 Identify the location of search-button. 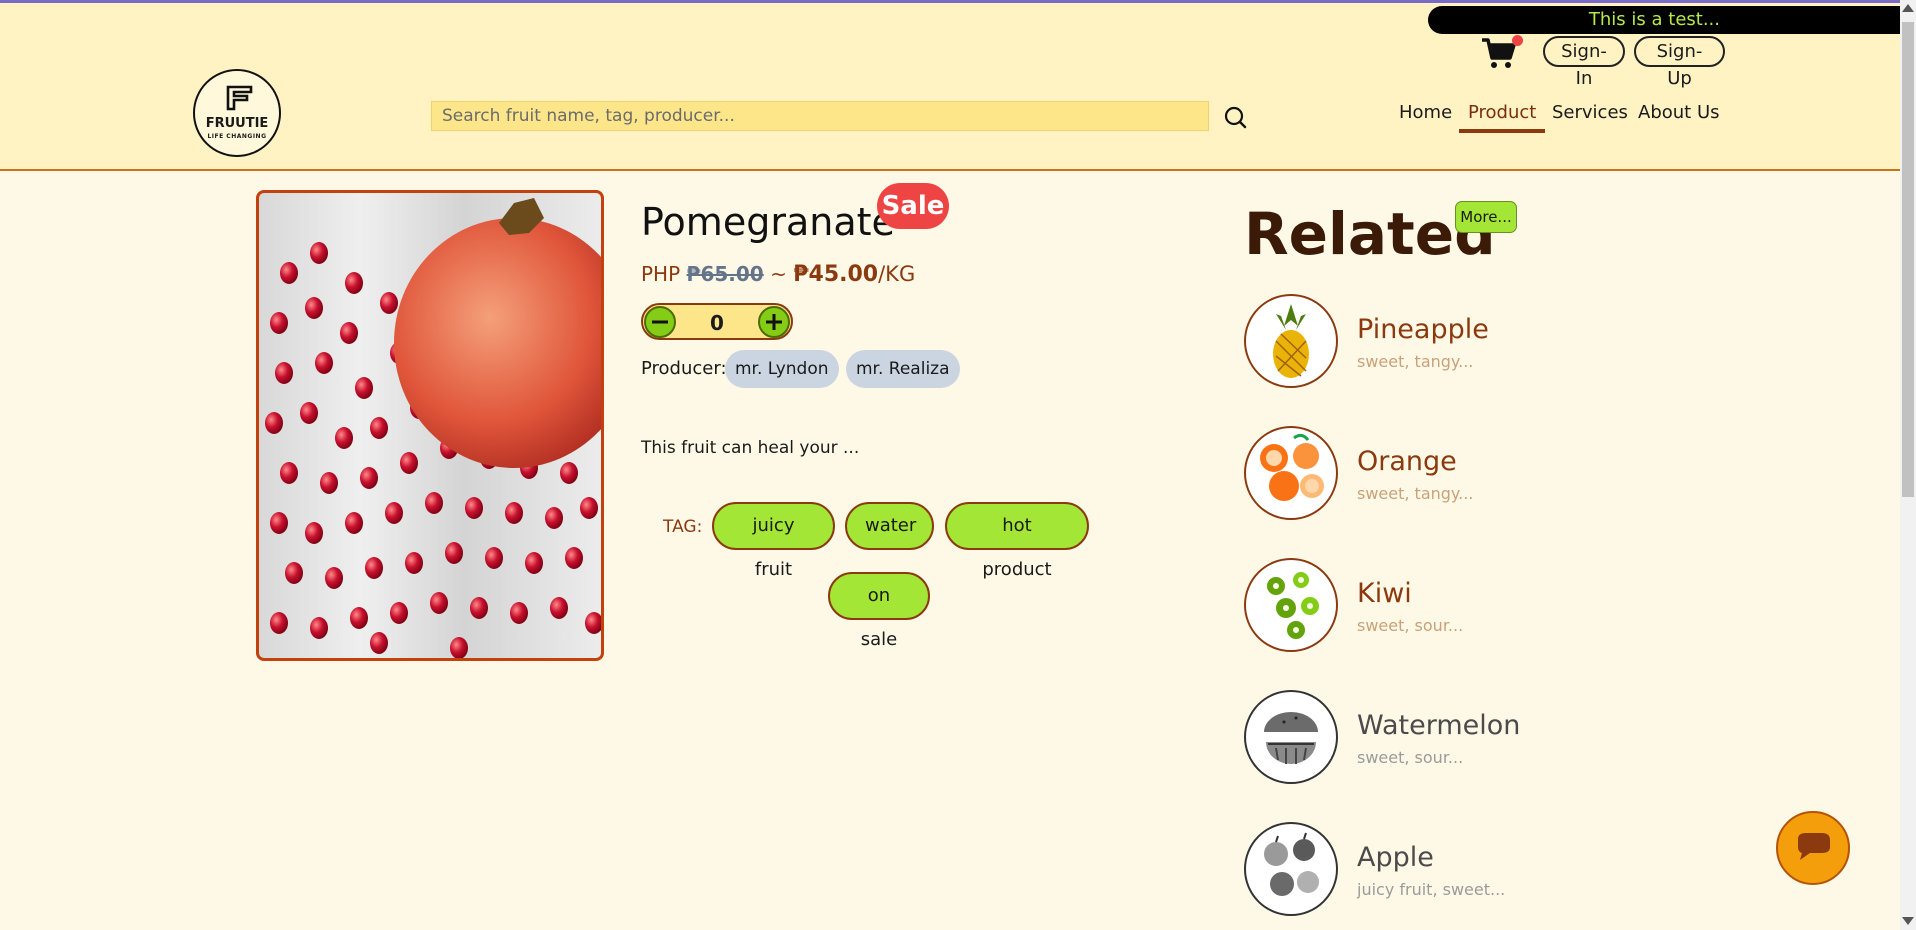
(1235, 117).